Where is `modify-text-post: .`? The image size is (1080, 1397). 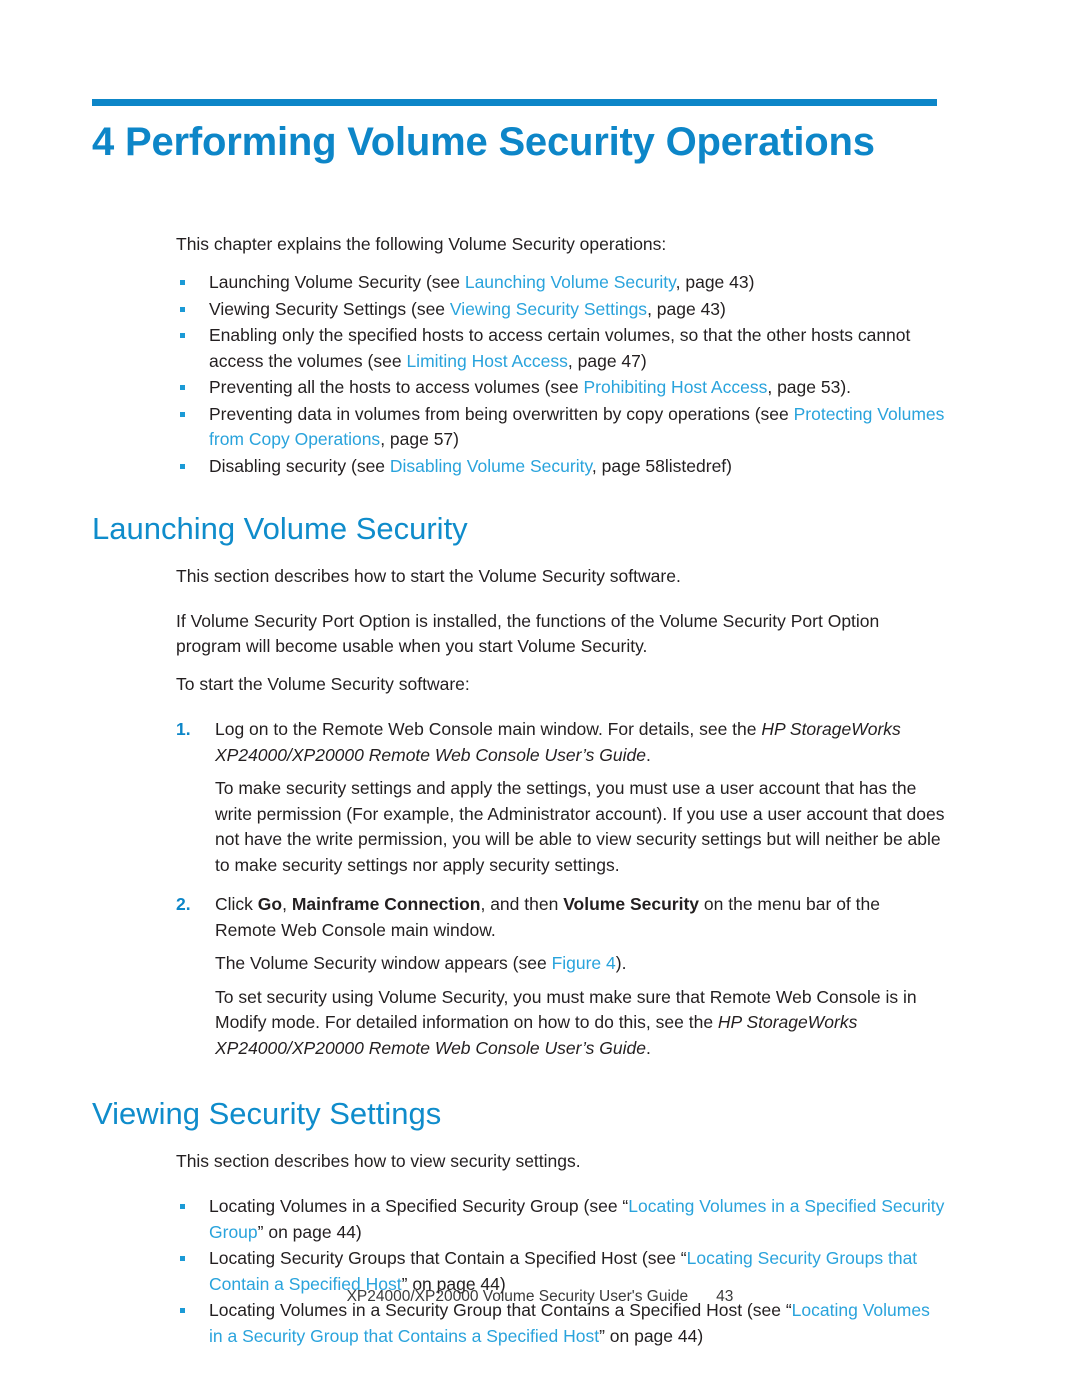 modify-text-post: . is located at coordinates (648, 1047).